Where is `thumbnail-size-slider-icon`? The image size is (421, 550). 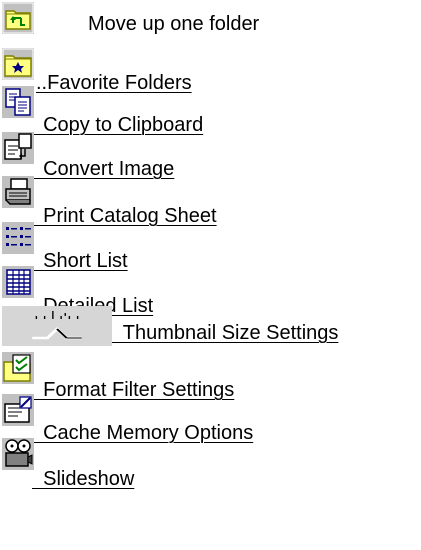
thumbnail-size-slider-icon is located at coordinates (57, 326).